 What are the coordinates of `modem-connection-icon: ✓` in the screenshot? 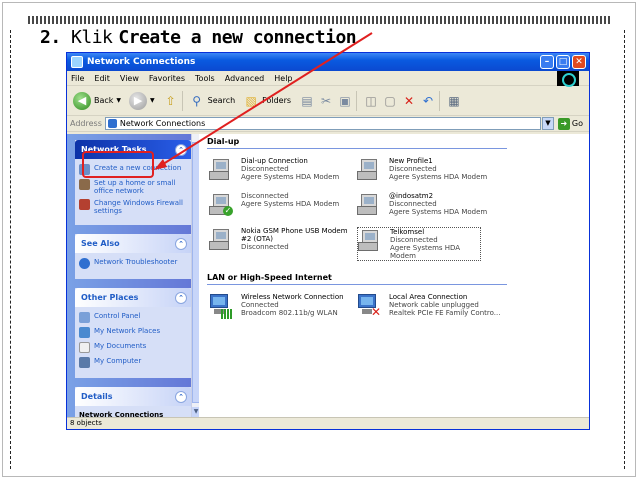 It's located at (222, 205).